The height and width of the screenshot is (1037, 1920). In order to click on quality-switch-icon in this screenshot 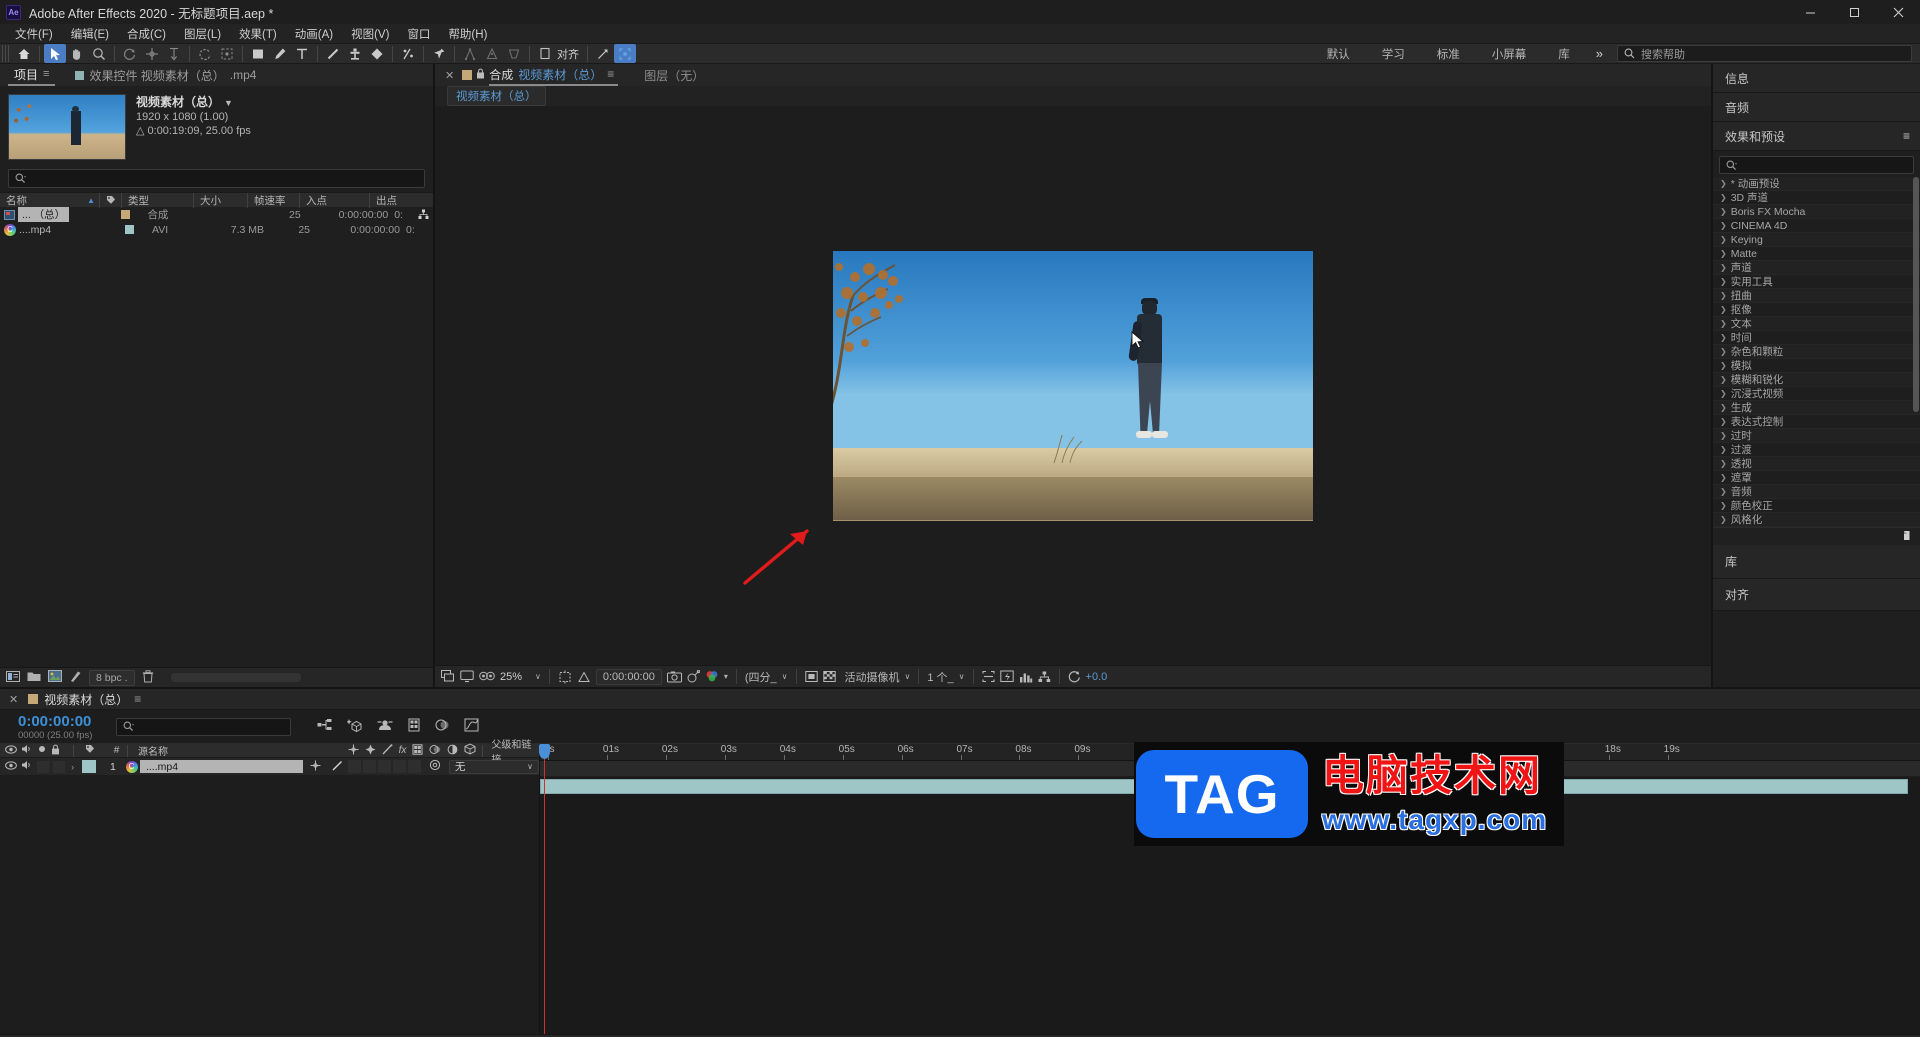, I will do `click(337, 767)`.